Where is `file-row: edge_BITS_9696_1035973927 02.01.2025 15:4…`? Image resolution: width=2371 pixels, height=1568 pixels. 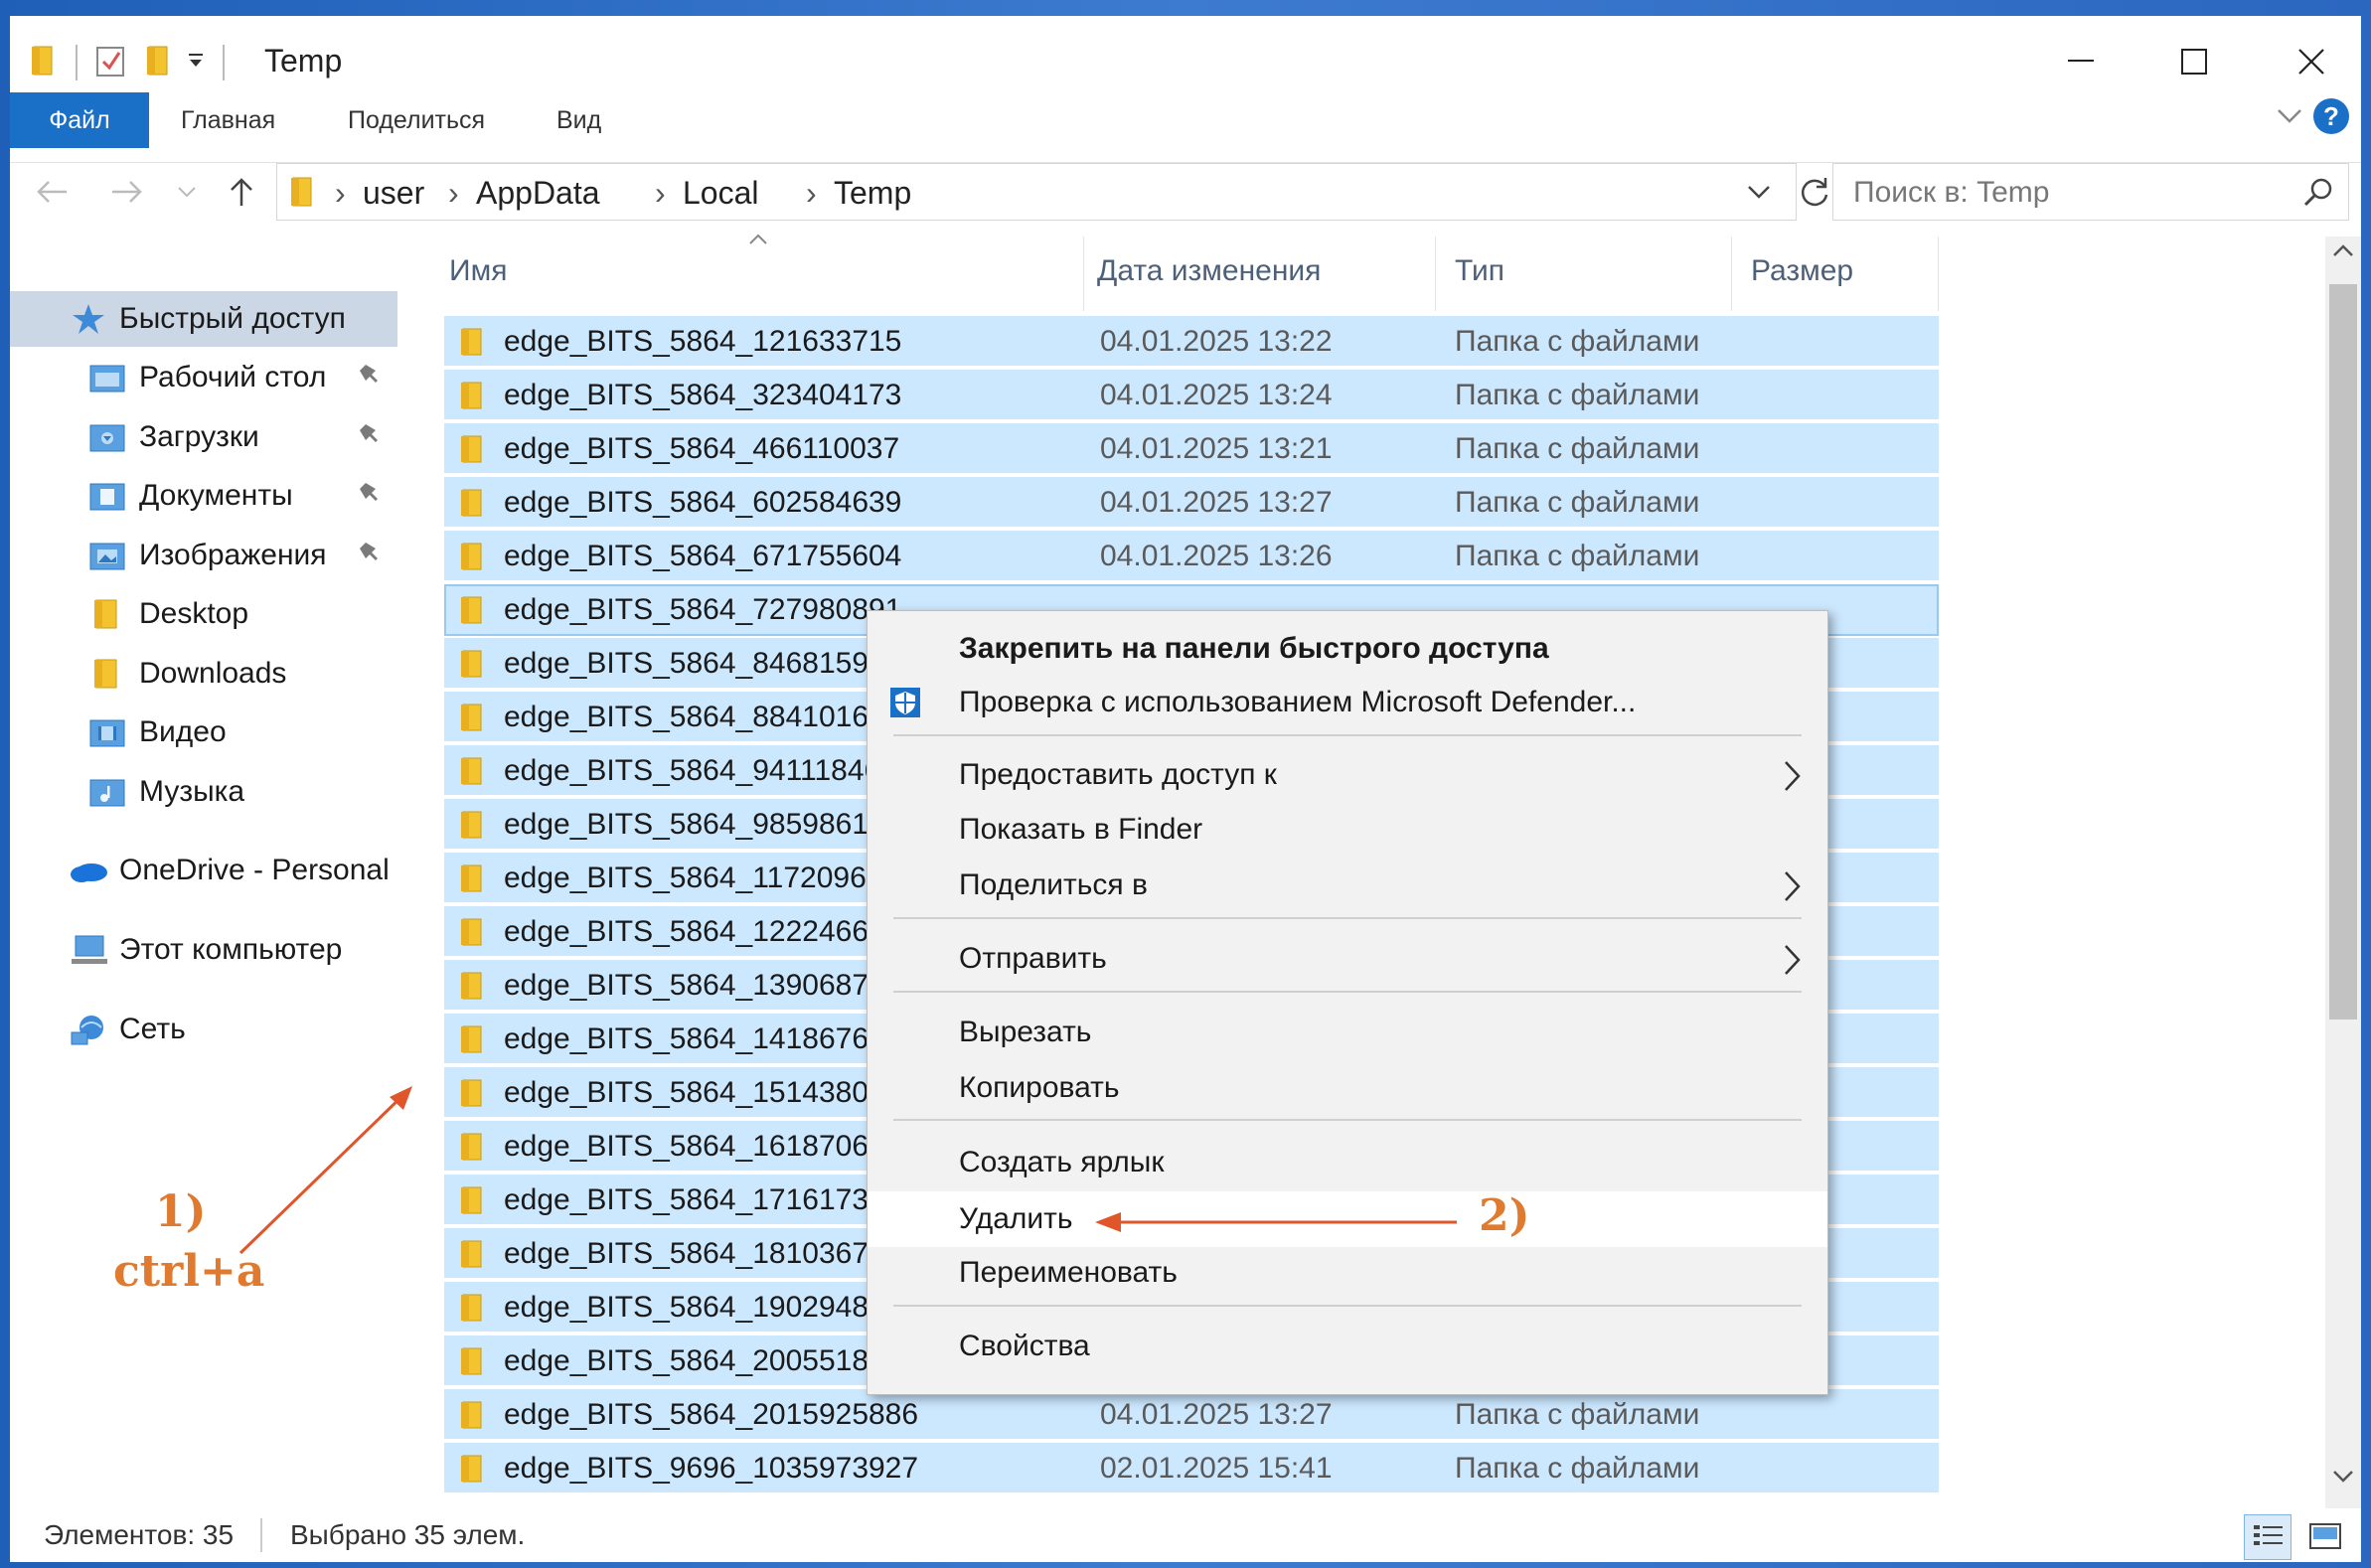
file-row: edge_BITS_9696_1035973927 02.01.2025 15:4… is located at coordinates (1191, 1469).